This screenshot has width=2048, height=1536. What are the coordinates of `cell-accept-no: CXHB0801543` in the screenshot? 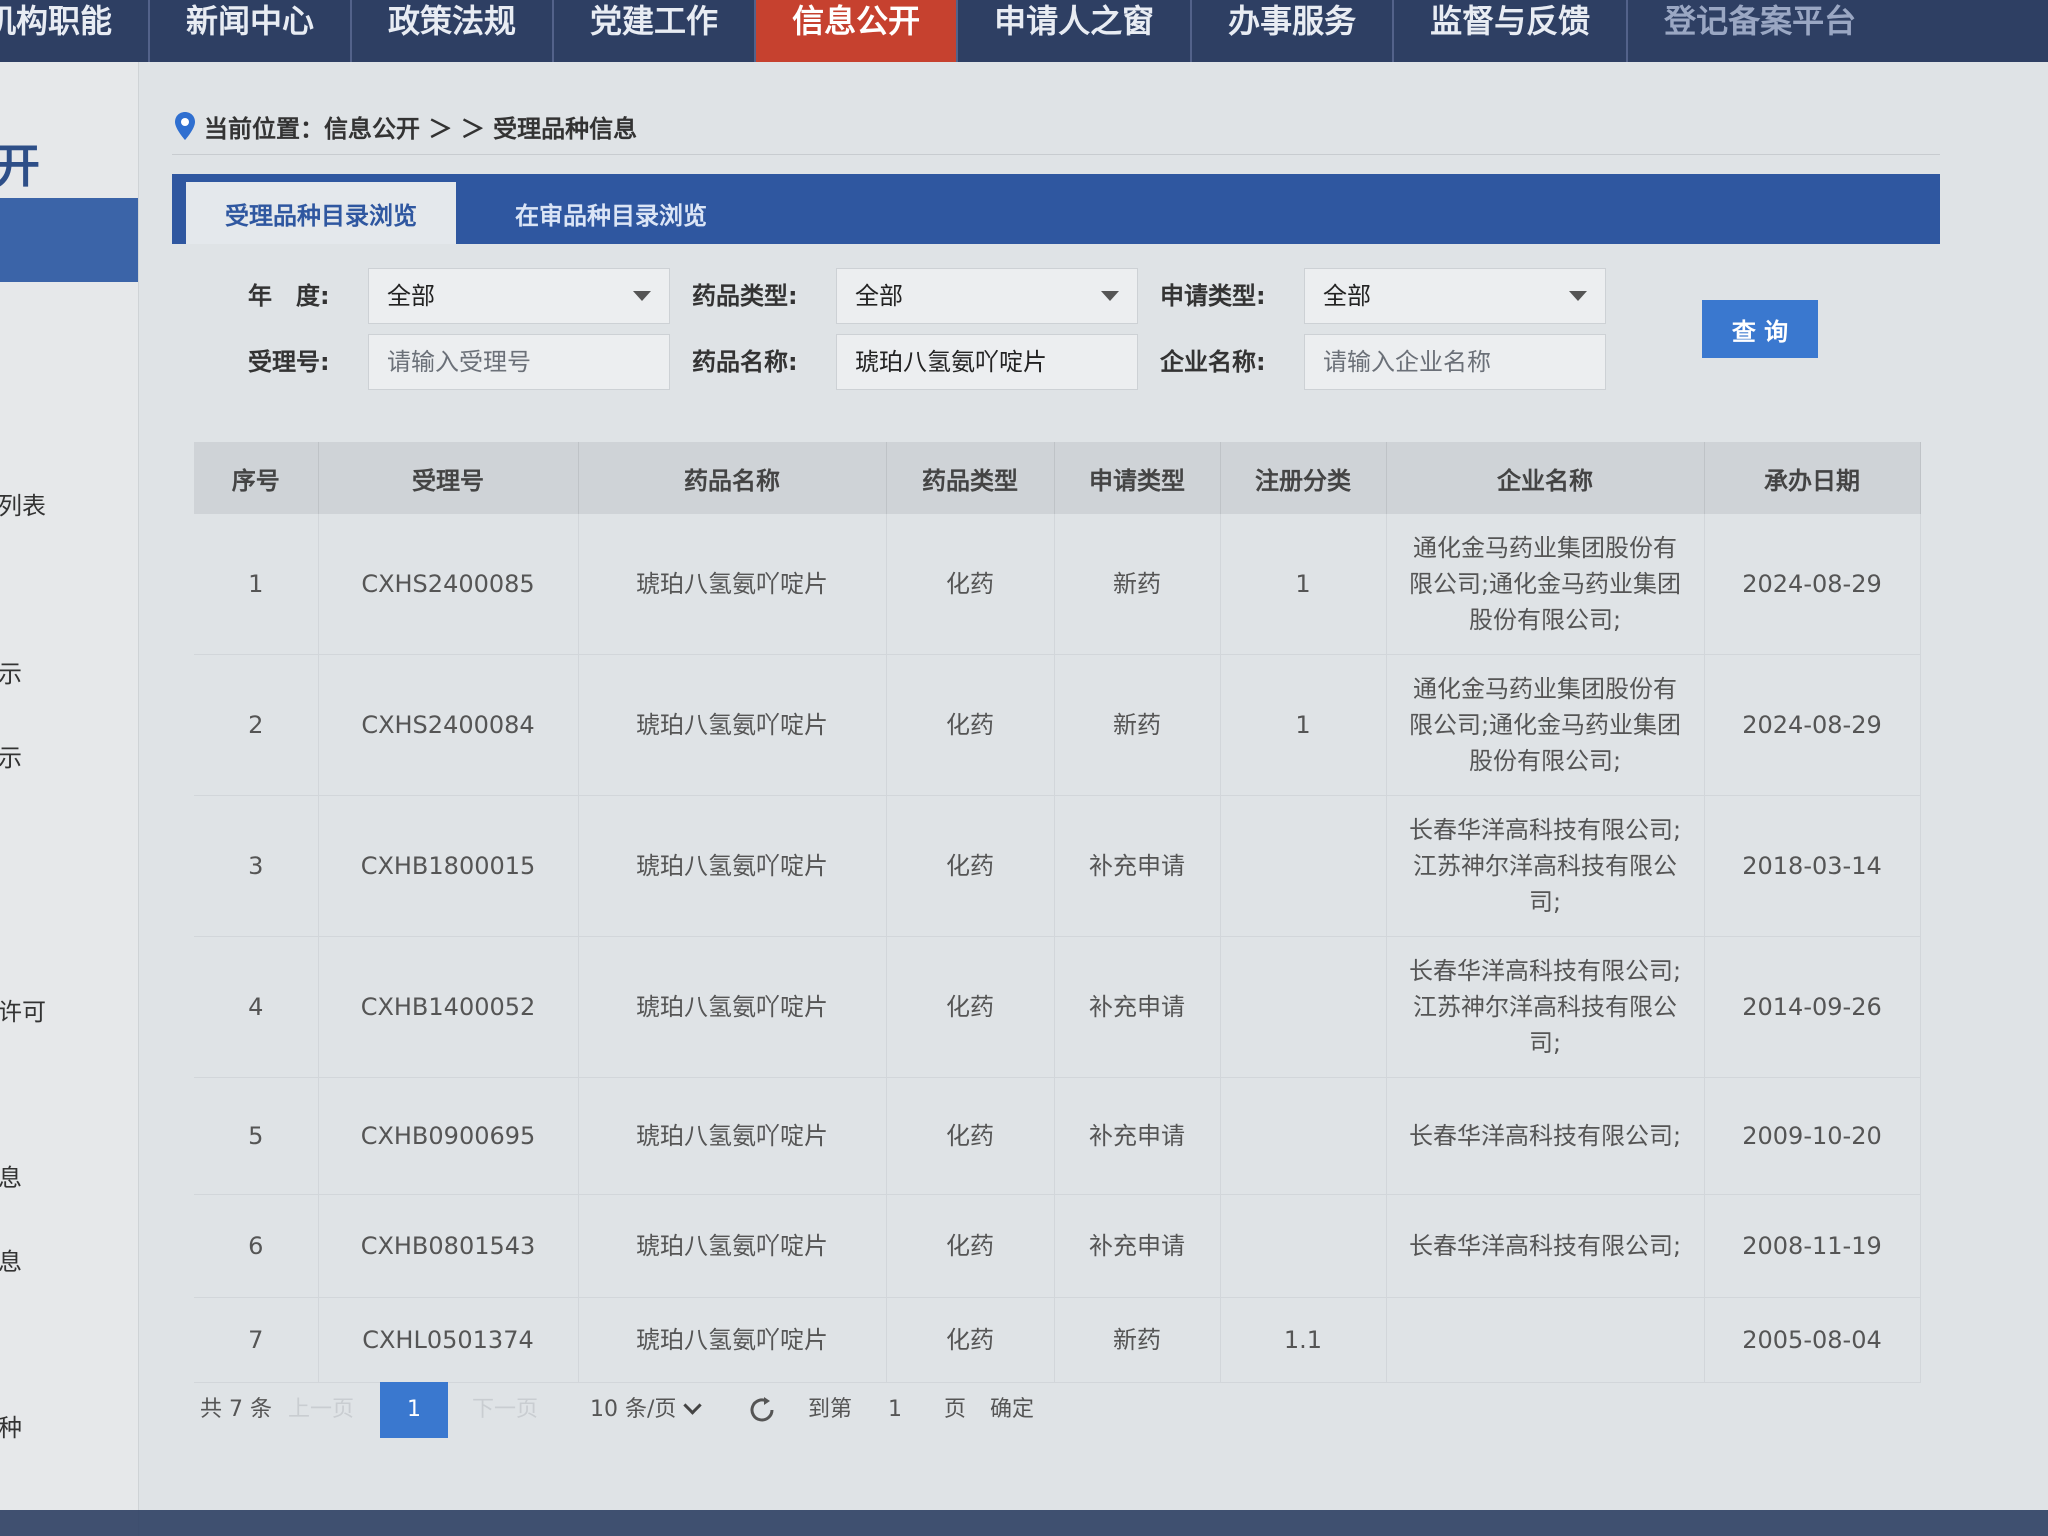 It's located at (448, 1246).